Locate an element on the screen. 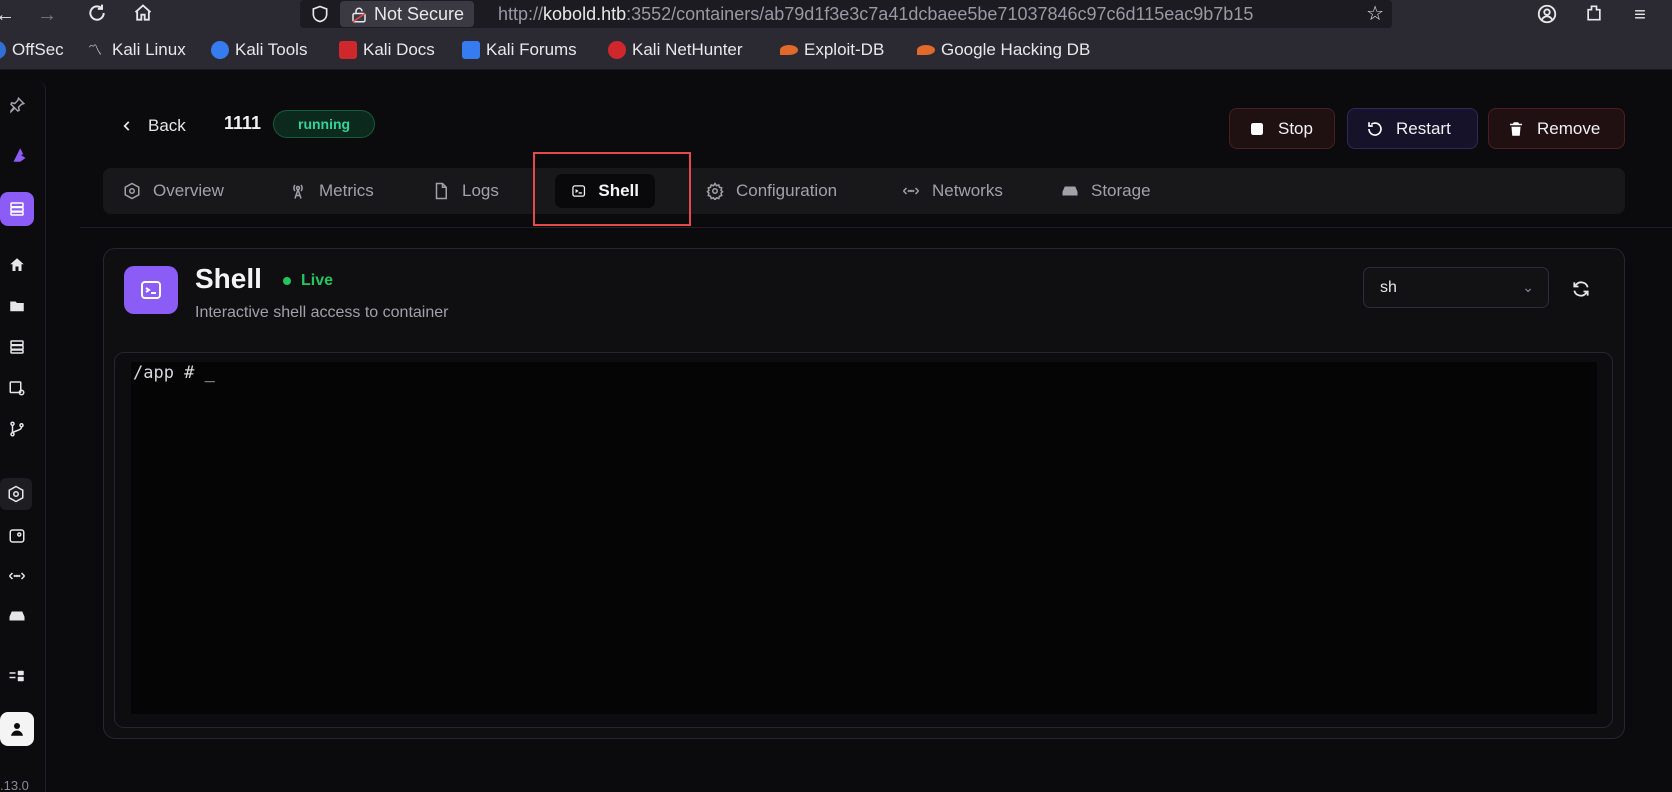 The image size is (1672, 792). layout-nav-icon is located at coordinates (17, 676).